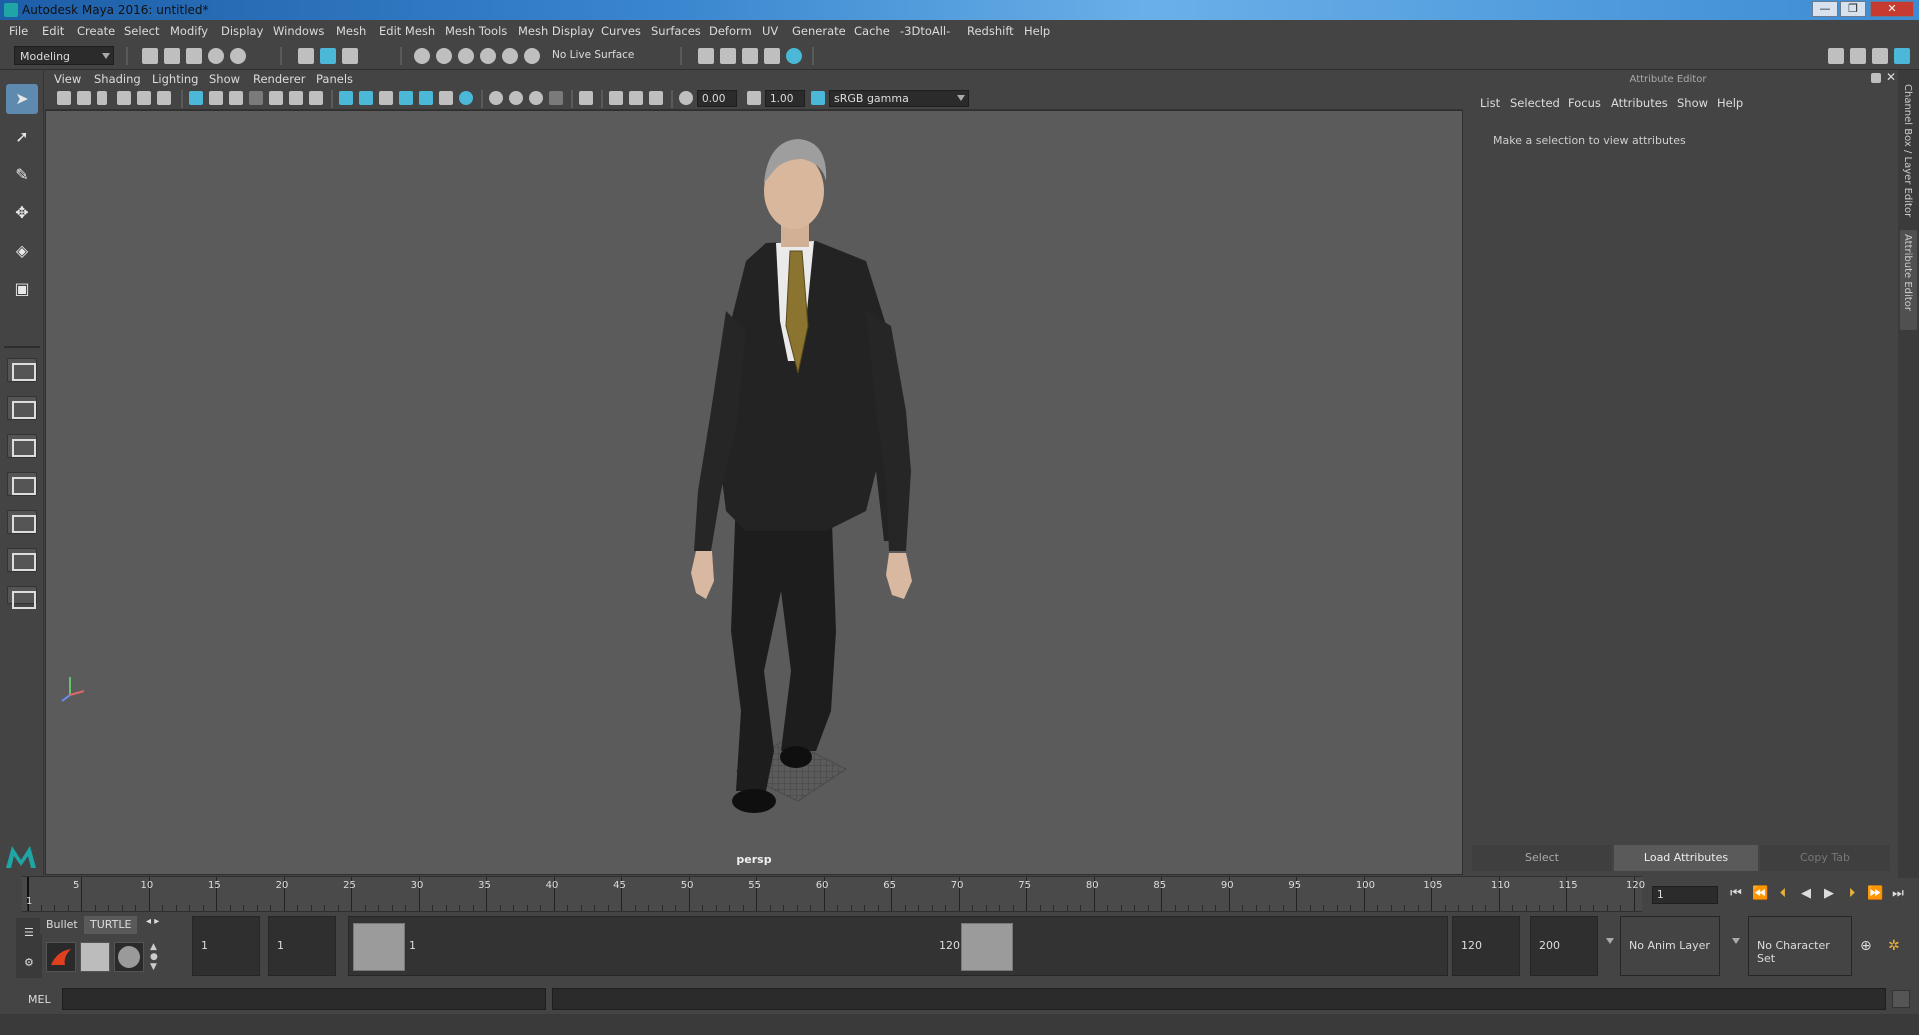  I want to click on outliner-persp-layout-button, so click(22, 560).